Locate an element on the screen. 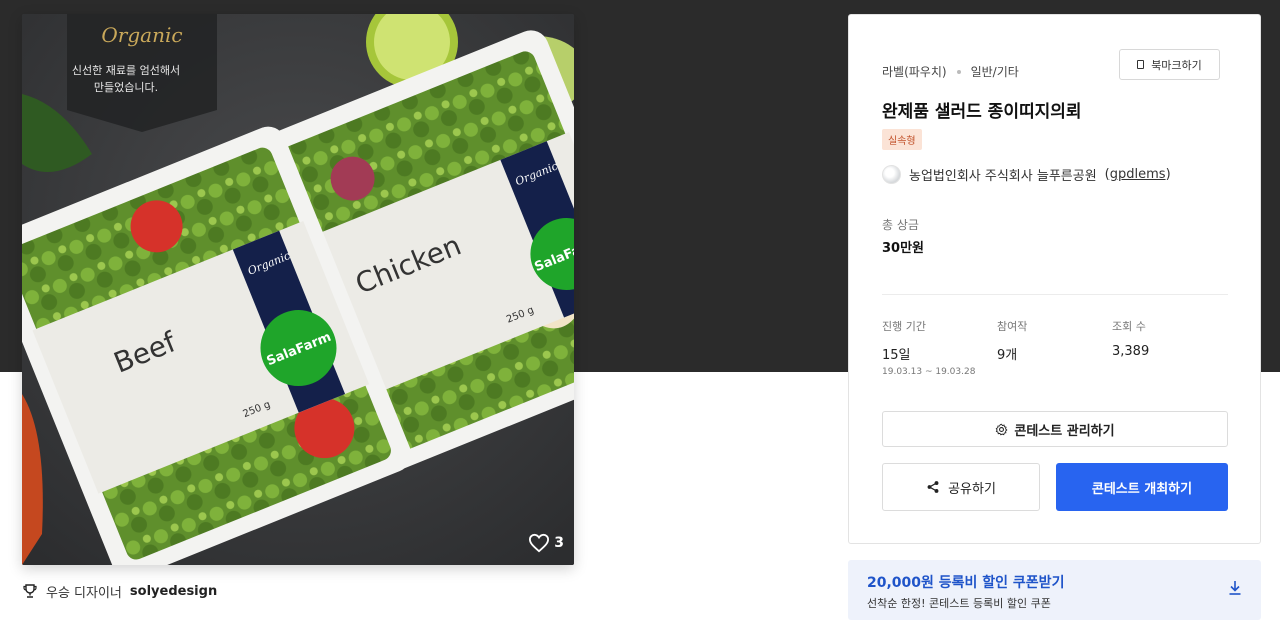 Image resolution: width=1280 pixels, height=628 pixels. category-breadcrumb: 라벨(파우치) 일반/기타 is located at coordinates (950, 71).